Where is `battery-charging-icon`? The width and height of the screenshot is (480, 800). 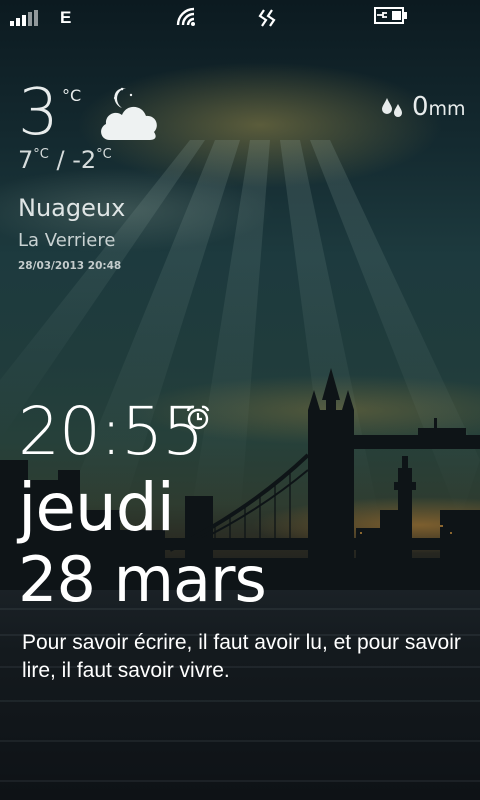 battery-charging-icon is located at coordinates (391, 18).